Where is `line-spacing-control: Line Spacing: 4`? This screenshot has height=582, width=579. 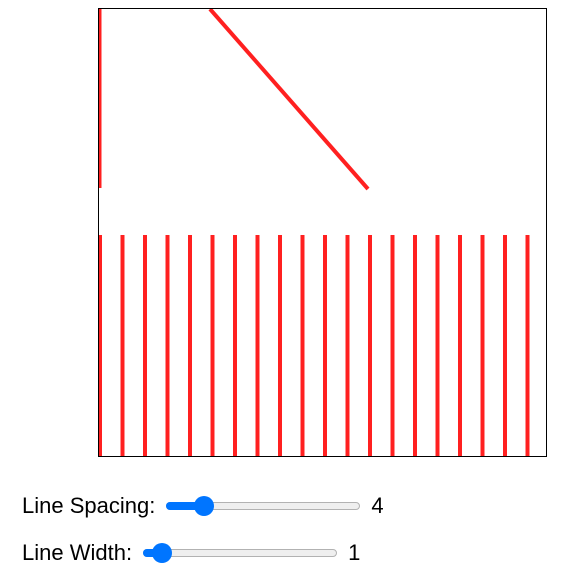
line-spacing-control: Line Spacing: 4 is located at coordinates (203, 506).